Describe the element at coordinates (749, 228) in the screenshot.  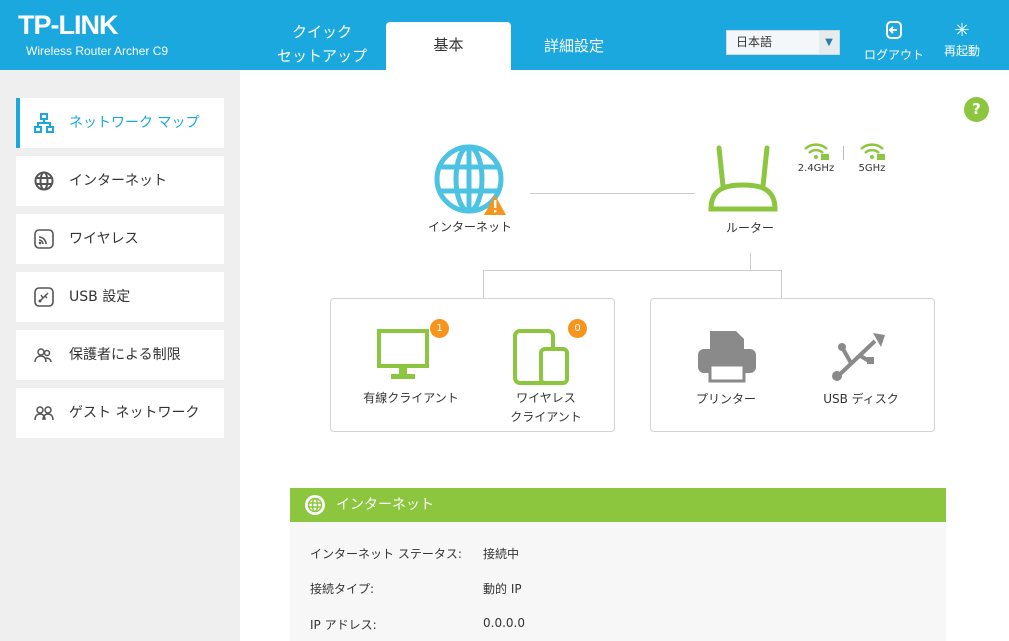
I see `router-label: ルーター` at that location.